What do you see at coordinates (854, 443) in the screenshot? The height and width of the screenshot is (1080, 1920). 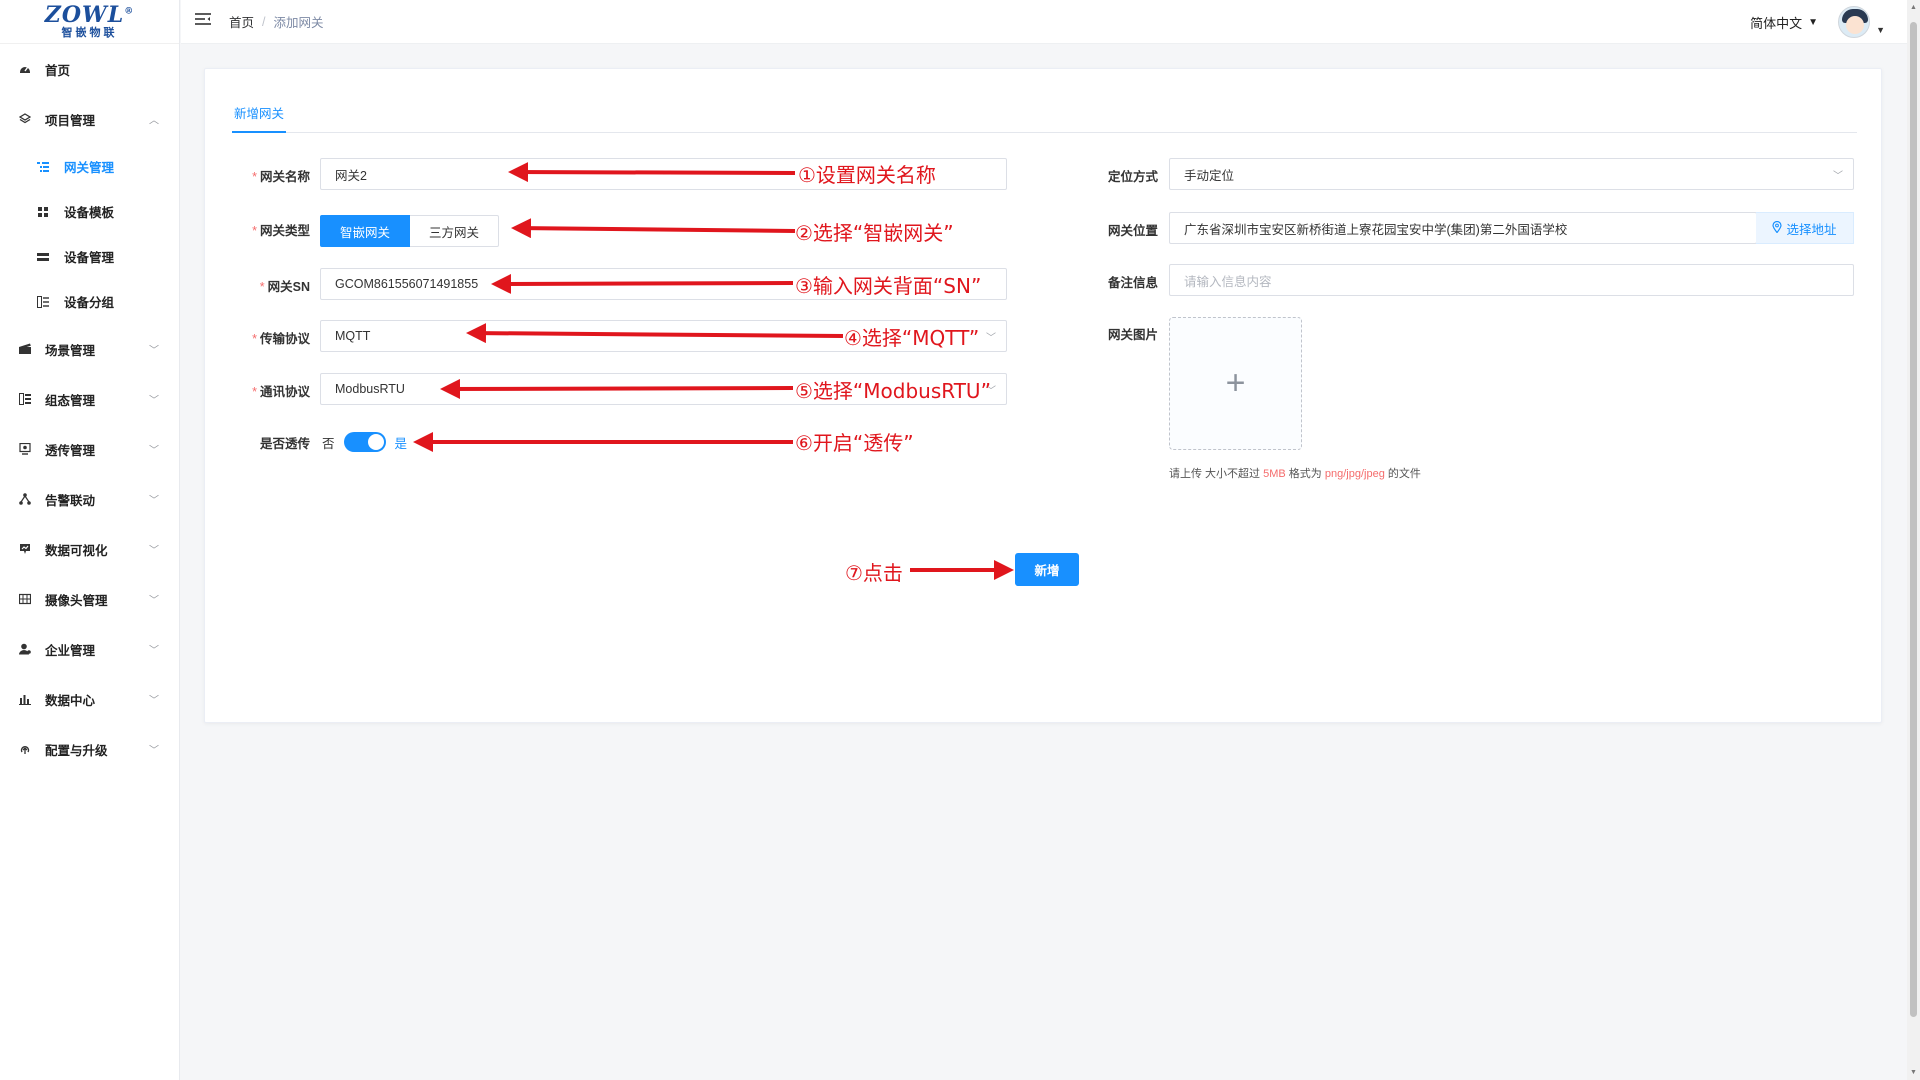 I see `annotation-step-6: ⑥开启“透传”` at bounding box center [854, 443].